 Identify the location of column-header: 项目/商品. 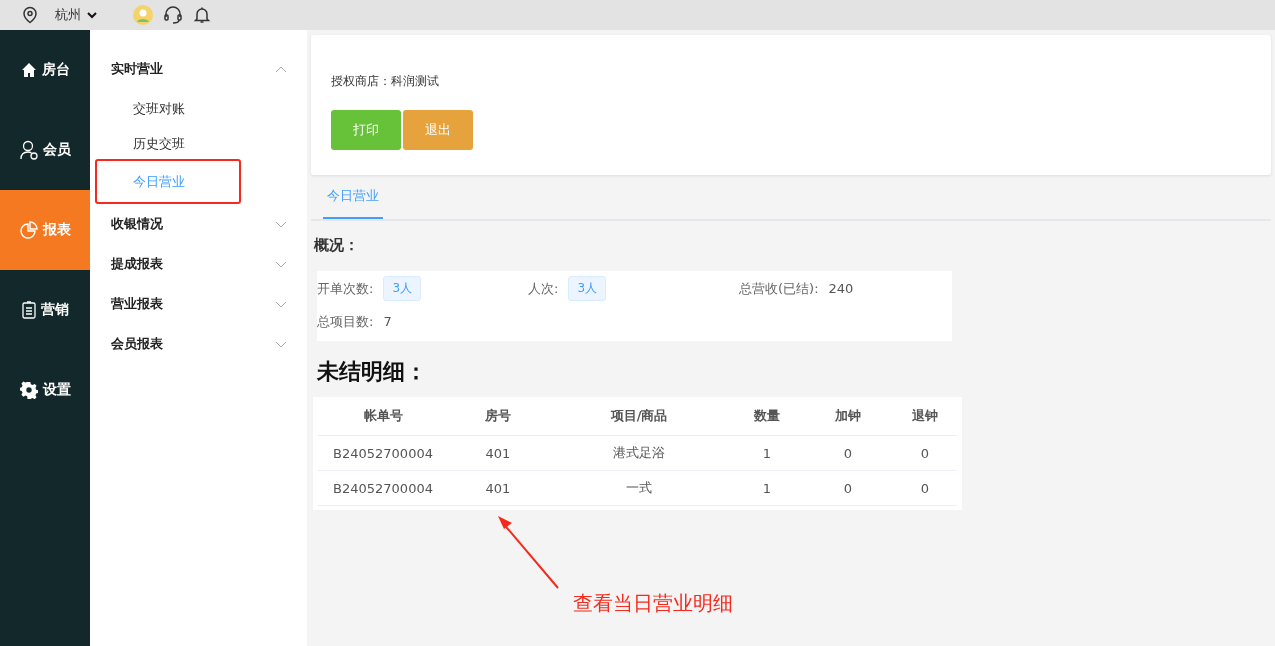
(639, 416).